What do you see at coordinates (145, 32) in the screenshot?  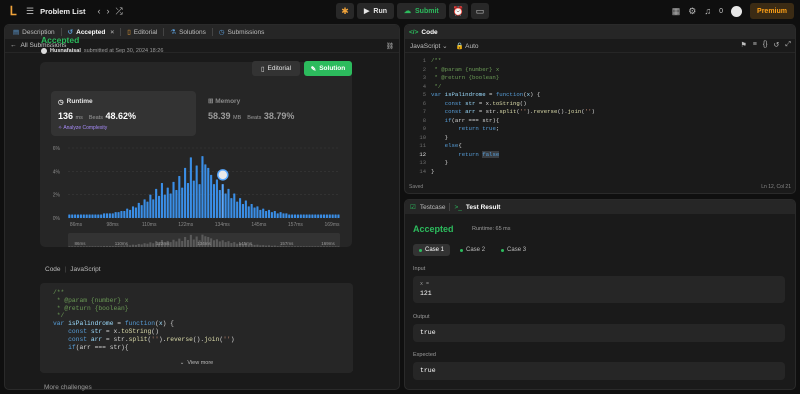 I see `tab-editorial-label: Editorial` at bounding box center [145, 32].